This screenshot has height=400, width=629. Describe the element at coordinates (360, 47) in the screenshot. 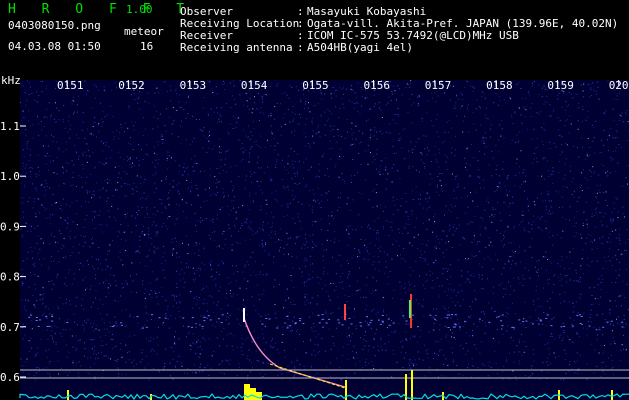

I see `antenna-value: A504HB(yagi 4el)` at that location.